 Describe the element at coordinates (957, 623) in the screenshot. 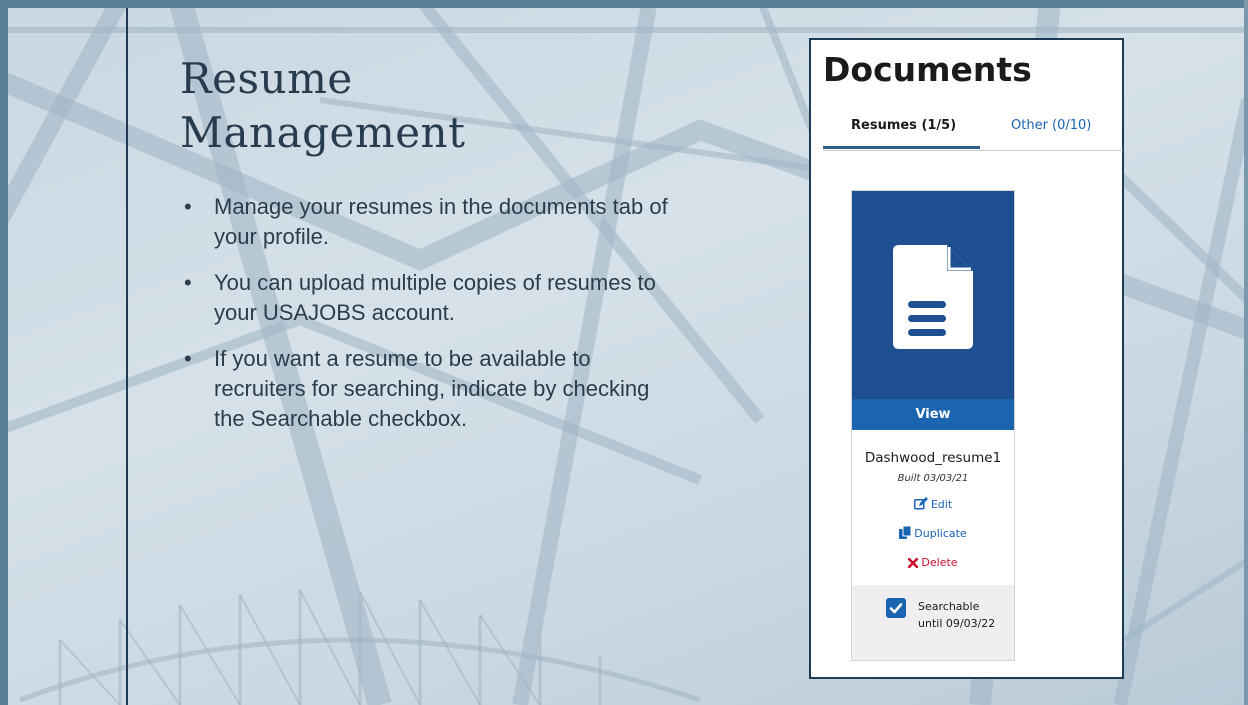

I see `searchable-expiry: until 09/03/22` at that location.